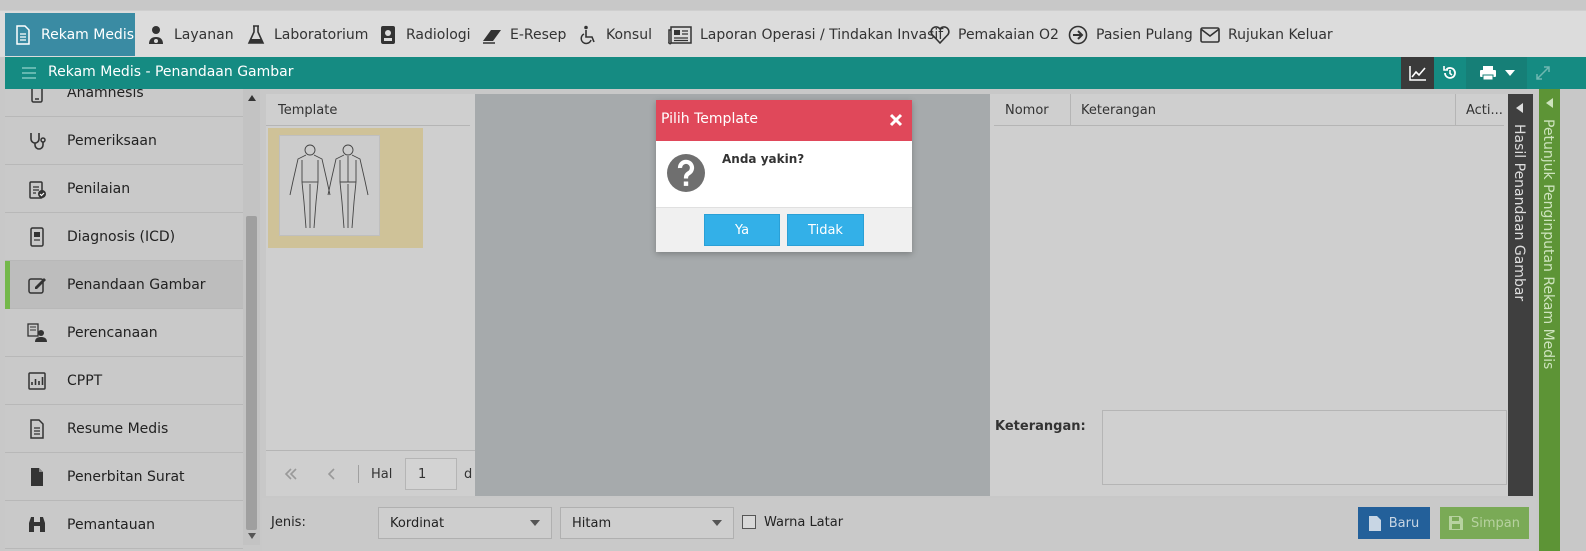  What do you see at coordinates (256, 34) in the screenshot?
I see `flask-icon` at bounding box center [256, 34].